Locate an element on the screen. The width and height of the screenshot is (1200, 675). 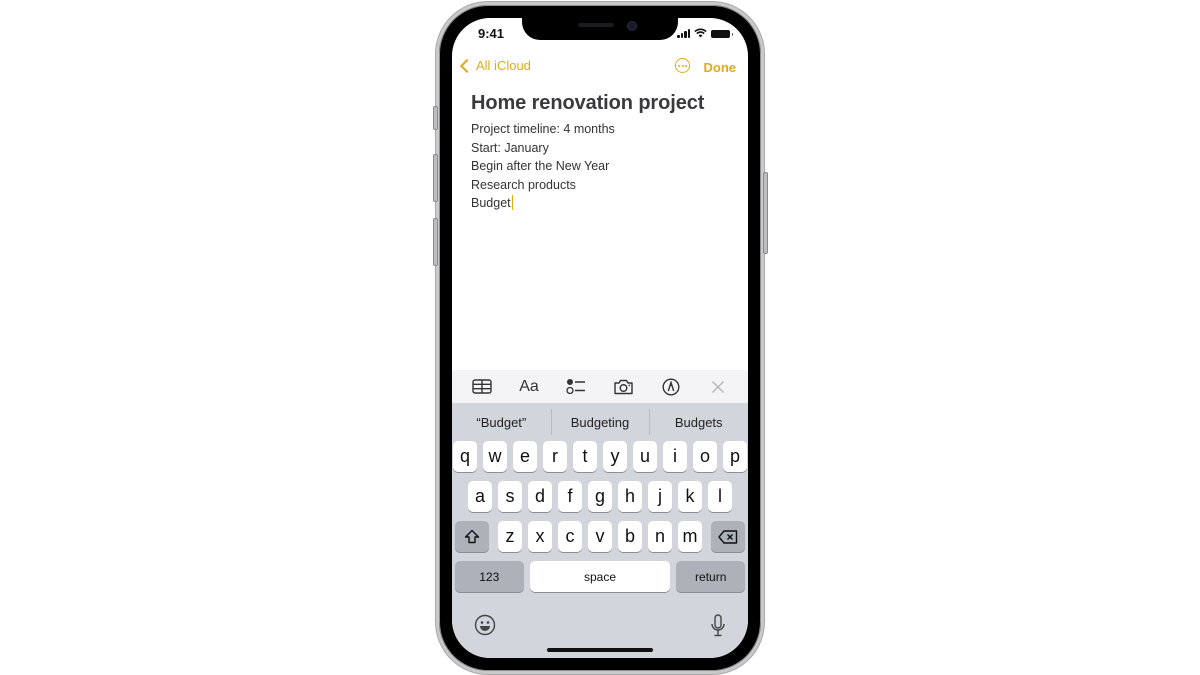
key-t: t is located at coordinates (585, 456).